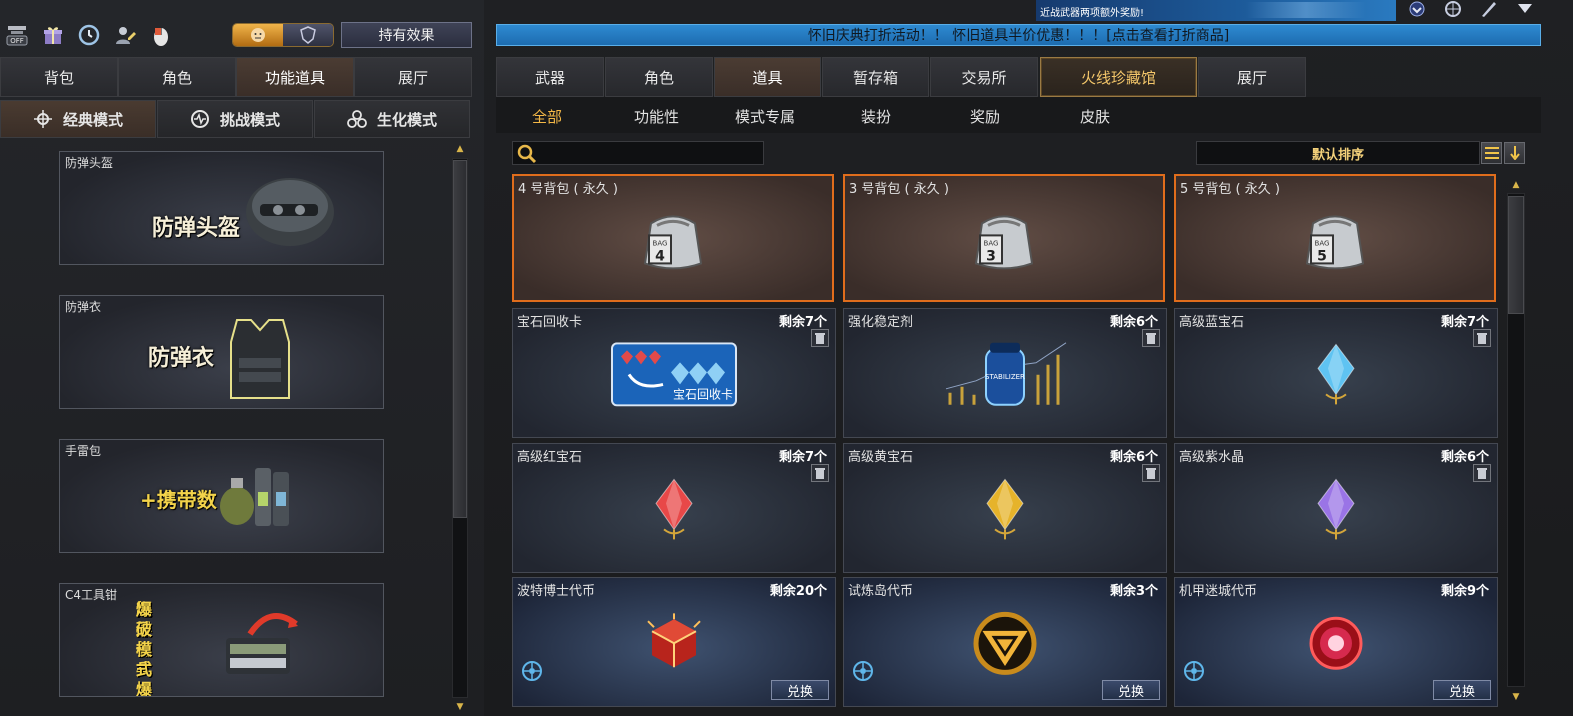 Image resolution: width=1573 pixels, height=716 pixels. Describe the element at coordinates (221, 640) in the screenshot. I see `list-item-c4-pliers: C4工具钳 超级佣兵爆破 间谍模式 幽灵模式 爆破模式` at that location.